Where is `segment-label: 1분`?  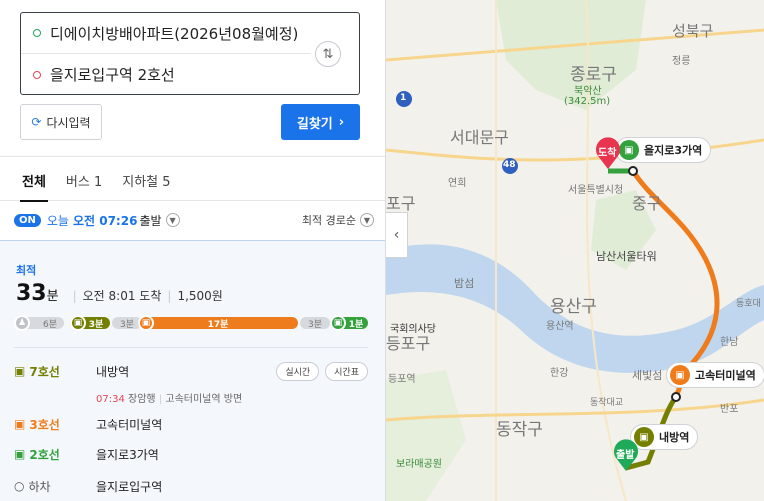 segment-label: 1분 is located at coordinates (356, 324).